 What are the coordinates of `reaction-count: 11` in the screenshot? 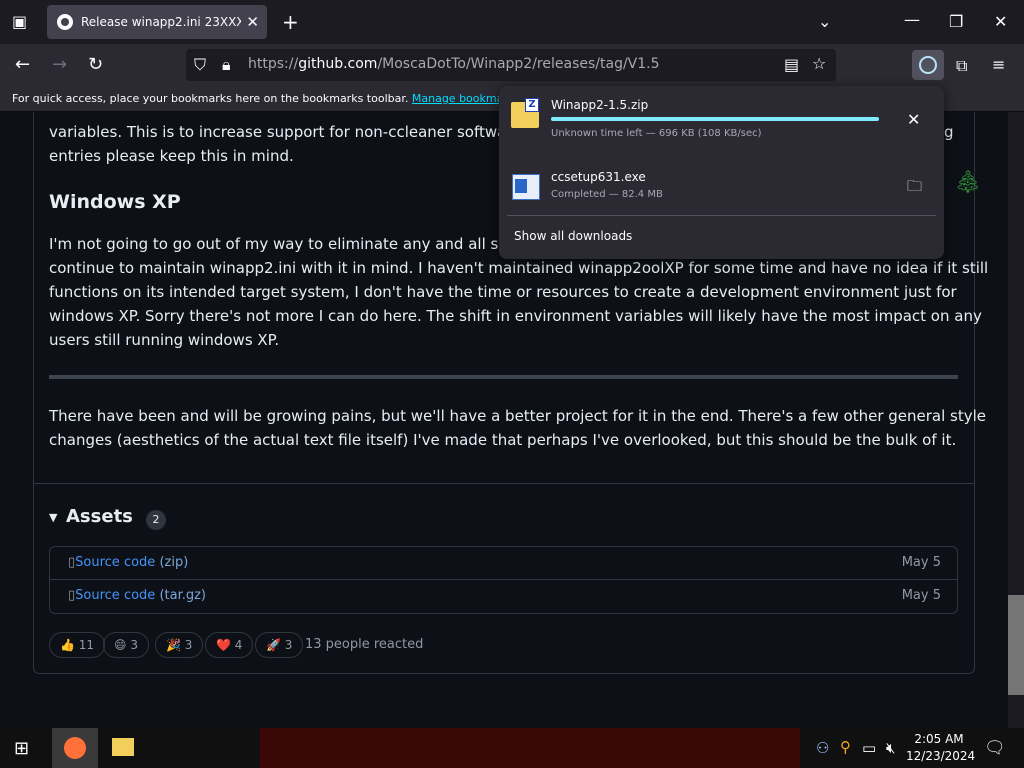 It's located at (86, 645).